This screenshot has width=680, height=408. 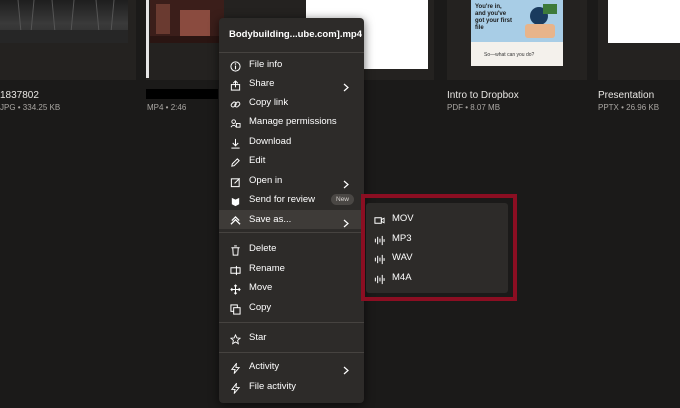 What do you see at coordinates (235, 102) in the screenshot?
I see `link-icon` at bounding box center [235, 102].